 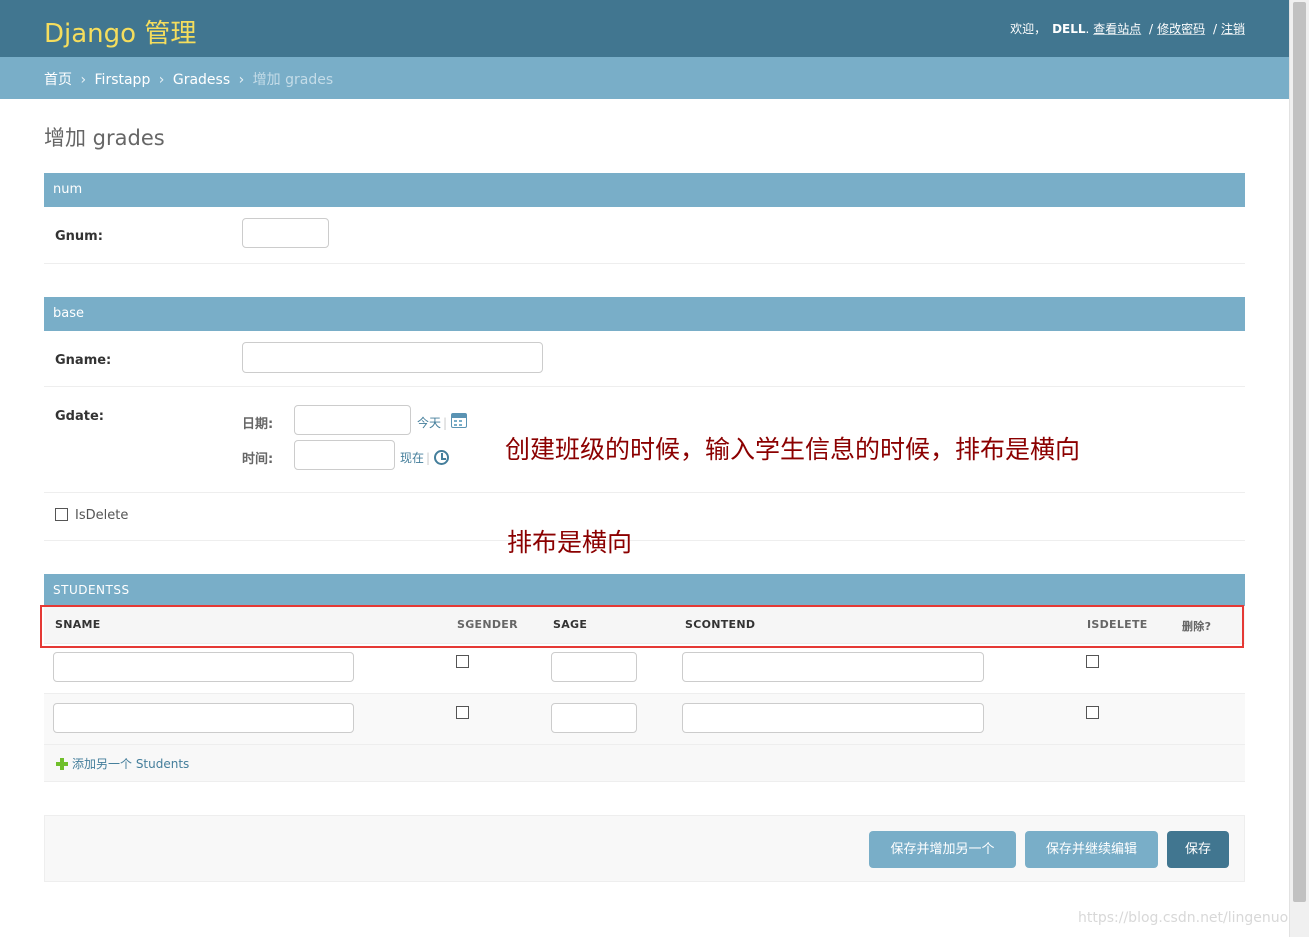 What do you see at coordinates (1087, 29) in the screenshot?
I see `username-suffix: .` at bounding box center [1087, 29].